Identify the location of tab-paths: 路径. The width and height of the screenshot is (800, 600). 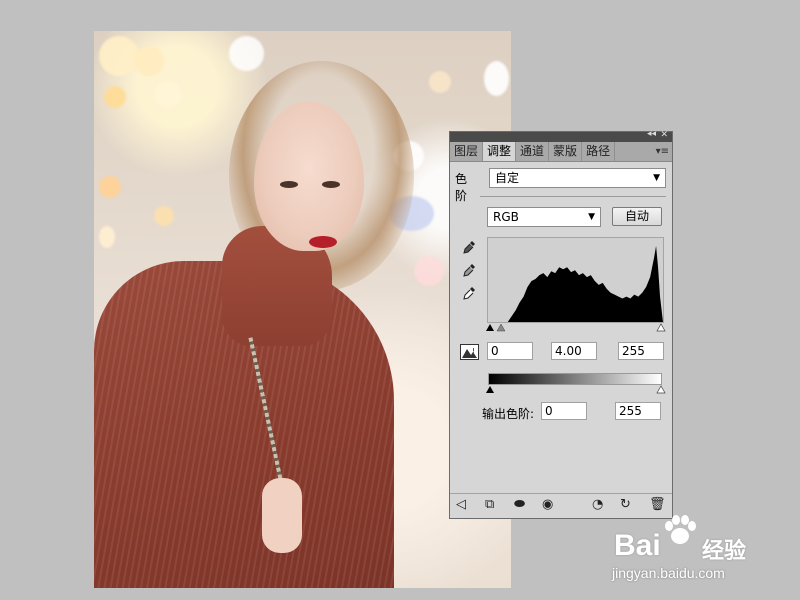
(599, 151).